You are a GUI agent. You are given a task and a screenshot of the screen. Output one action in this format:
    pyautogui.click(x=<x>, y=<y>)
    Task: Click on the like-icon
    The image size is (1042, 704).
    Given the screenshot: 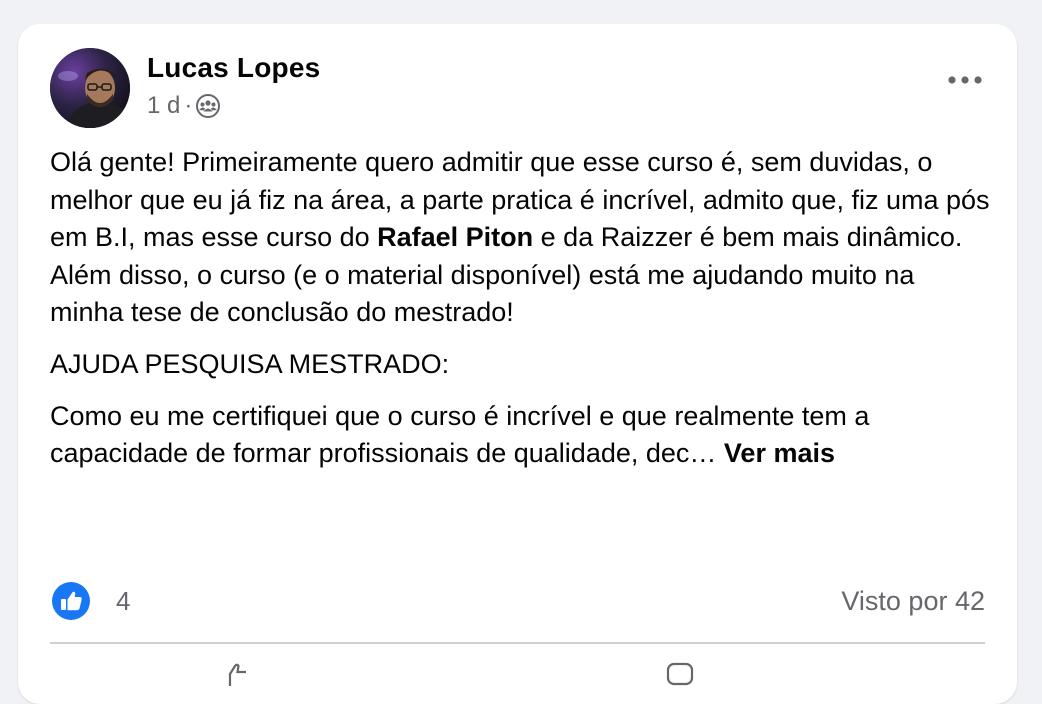 What is the action you would take?
    pyautogui.click(x=71, y=601)
    